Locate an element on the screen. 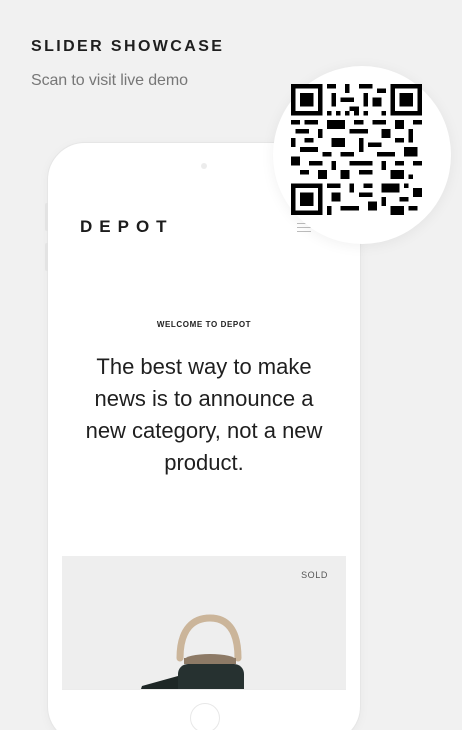 The image size is (462, 730). sold-badge: SOLD is located at coordinates (314, 575).